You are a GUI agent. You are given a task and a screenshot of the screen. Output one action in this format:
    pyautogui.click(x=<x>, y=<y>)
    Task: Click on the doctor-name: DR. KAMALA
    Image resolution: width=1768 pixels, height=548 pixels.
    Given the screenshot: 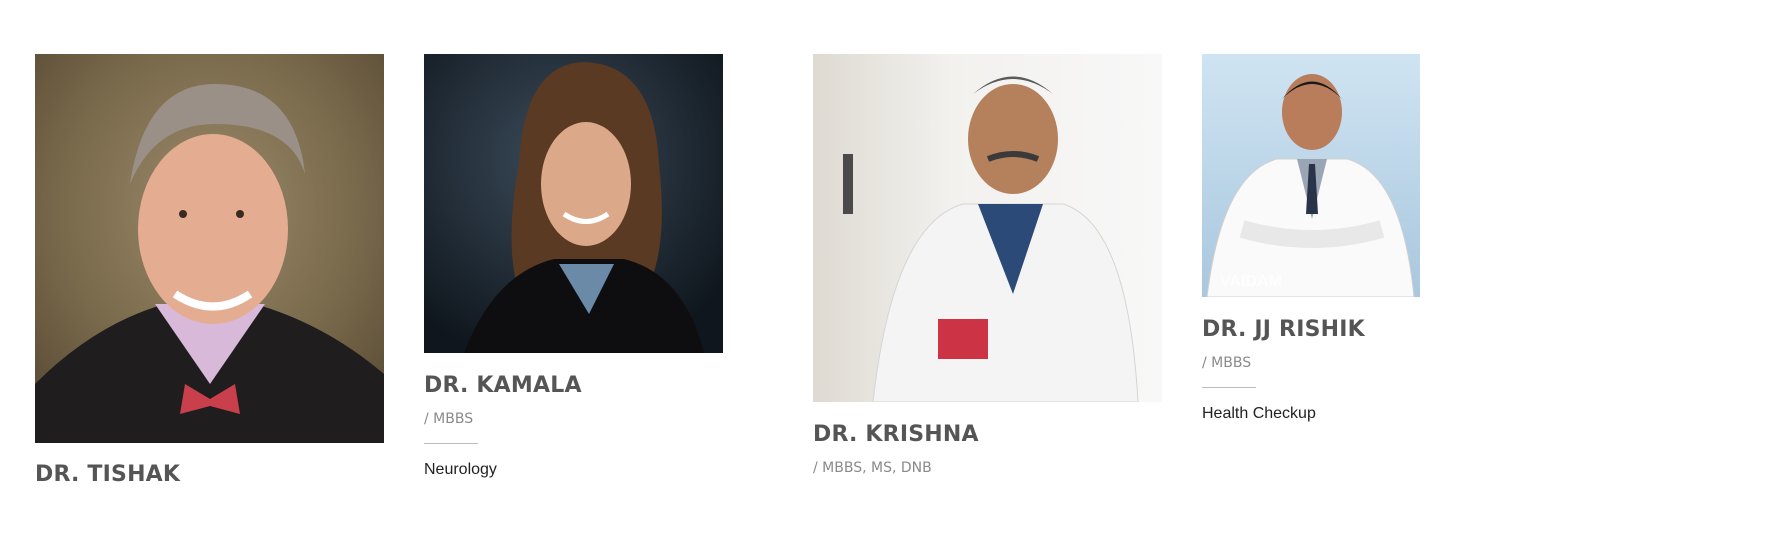 What is the action you would take?
    pyautogui.click(x=503, y=385)
    